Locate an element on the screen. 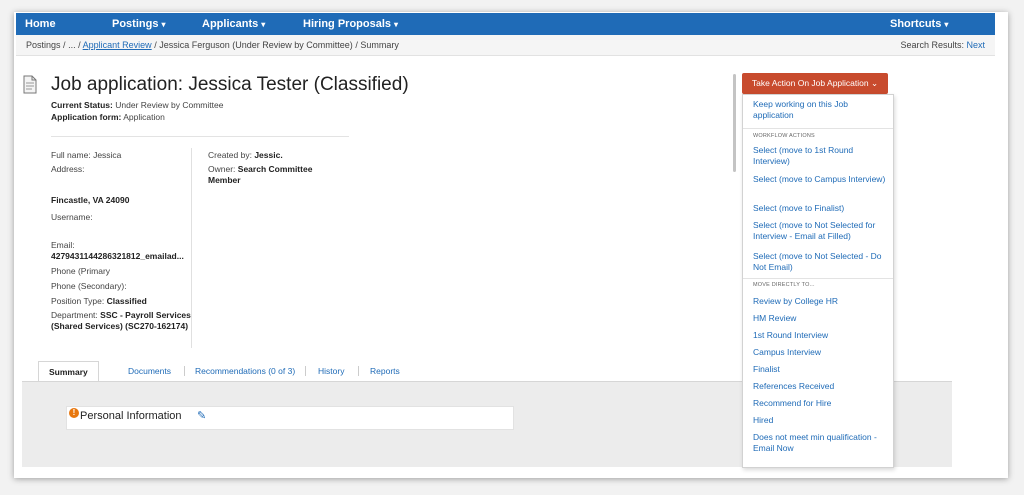 The image size is (1024, 495). phone-secondary-label: Phone (Secondary): is located at coordinates (89, 286).